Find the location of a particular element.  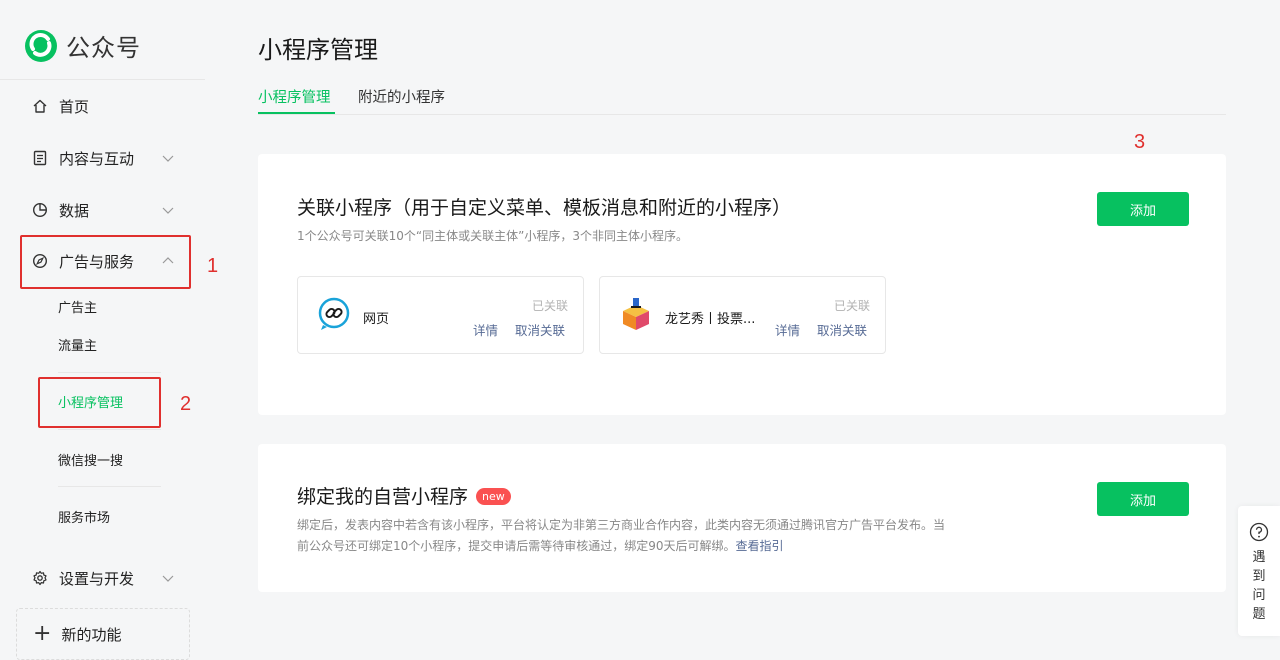

nav-label: 内容与互动 is located at coordinates (97, 158).